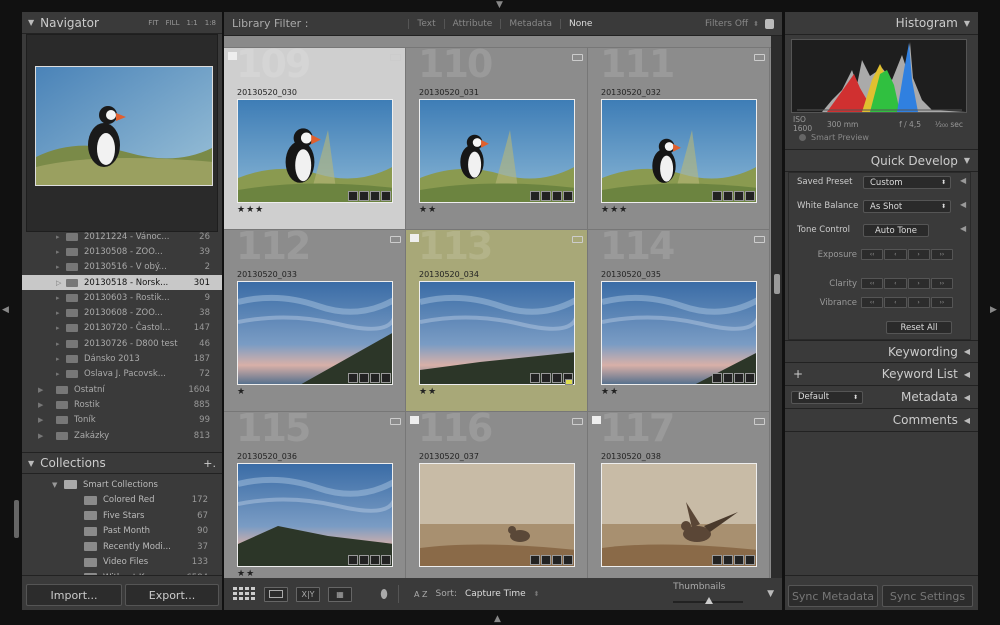 This screenshot has height=625, width=1000. Describe the element at coordinates (122, 563) in the screenshot. I see `collection-item: Video Files 133` at that location.